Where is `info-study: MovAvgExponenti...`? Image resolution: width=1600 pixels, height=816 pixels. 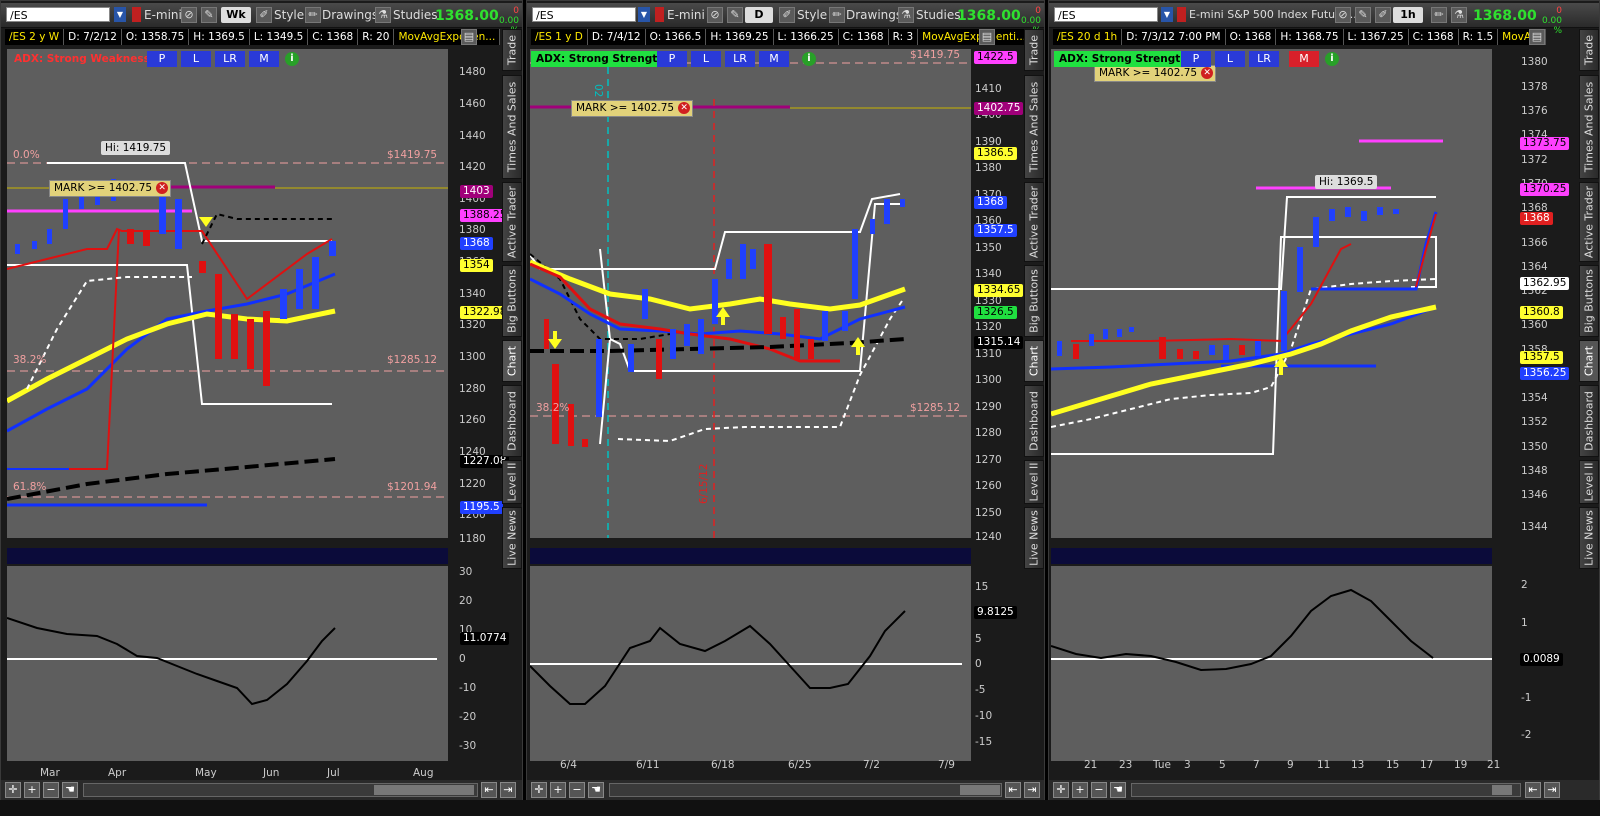 info-study: MovAvgExponenti... is located at coordinates (975, 37).